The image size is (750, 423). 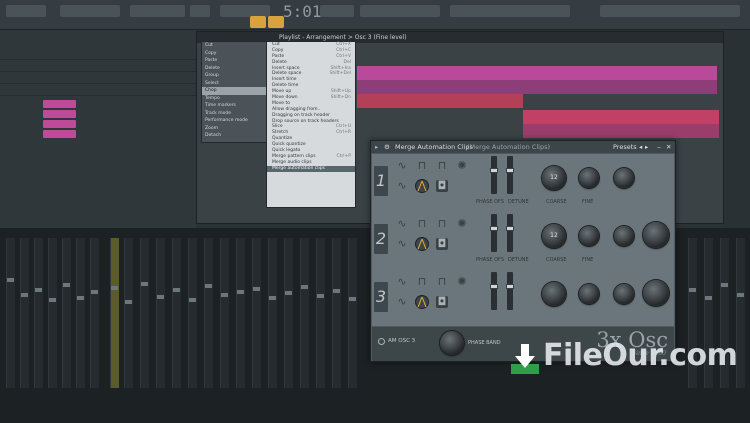 I want to click on coarse-knob, so click(x=554, y=294).